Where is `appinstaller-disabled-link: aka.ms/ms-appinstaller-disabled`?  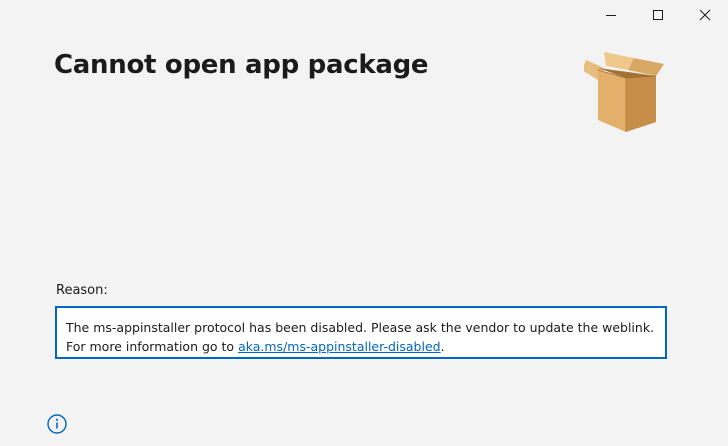 appinstaller-disabled-link: aka.ms/ms-appinstaller-disabled is located at coordinates (339, 346).